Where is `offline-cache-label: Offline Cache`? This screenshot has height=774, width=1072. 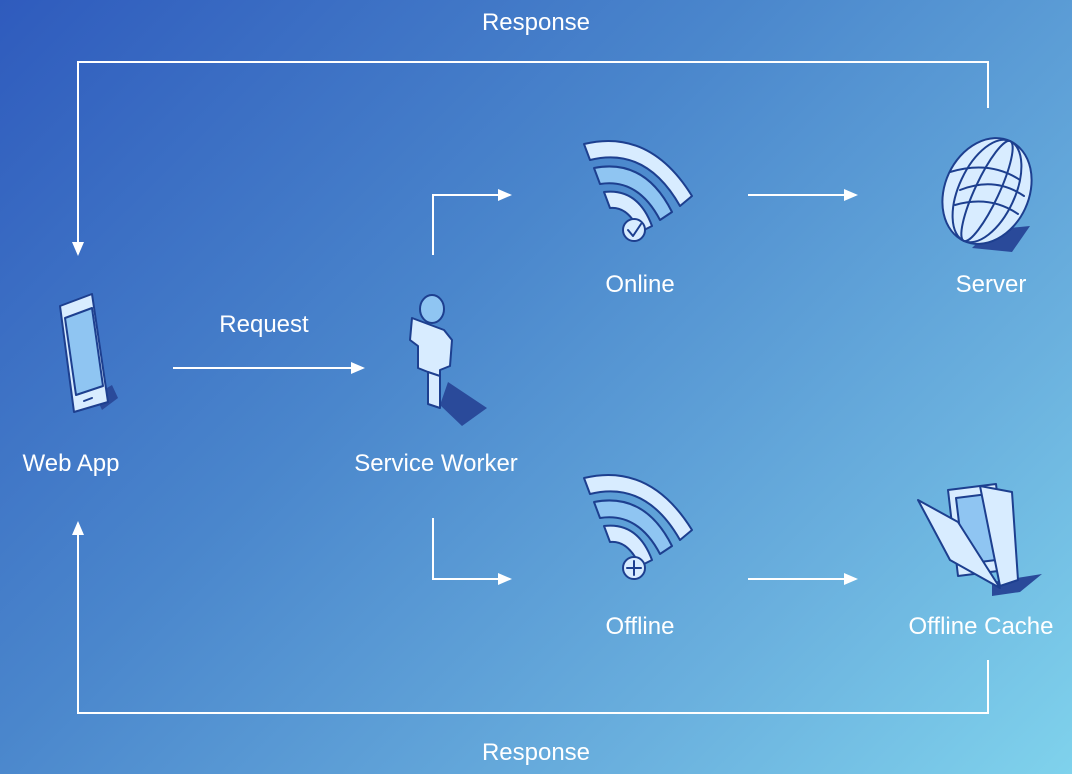 offline-cache-label: Offline Cache is located at coordinates (981, 626).